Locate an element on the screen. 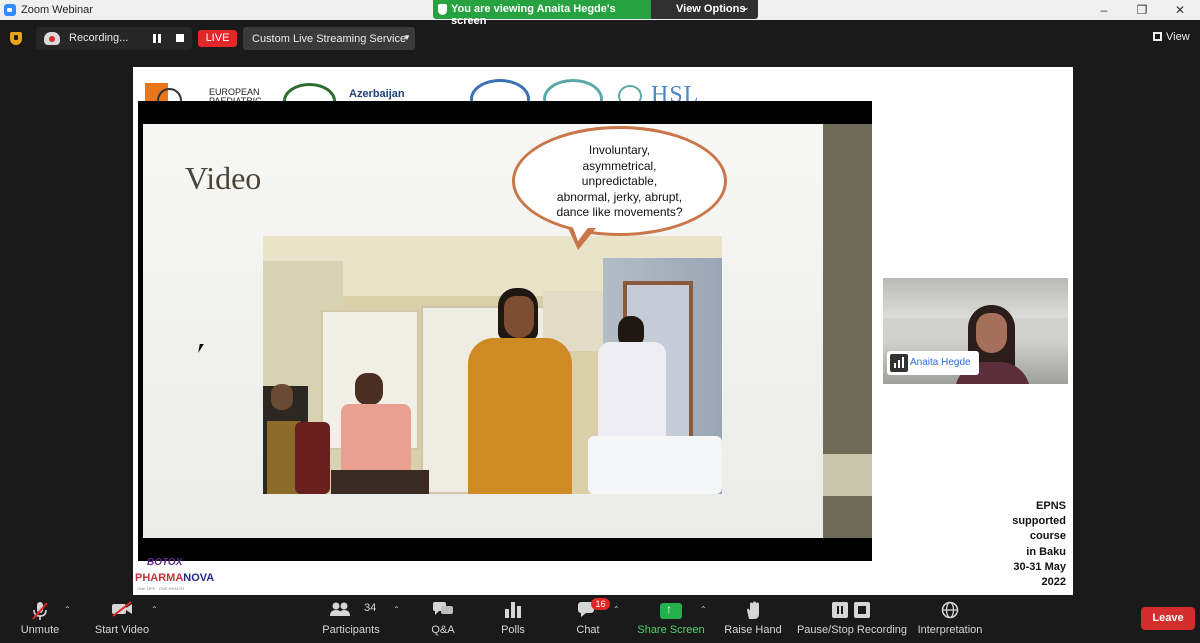  chevron-down-icon: ⌄ is located at coordinates (746, 7).